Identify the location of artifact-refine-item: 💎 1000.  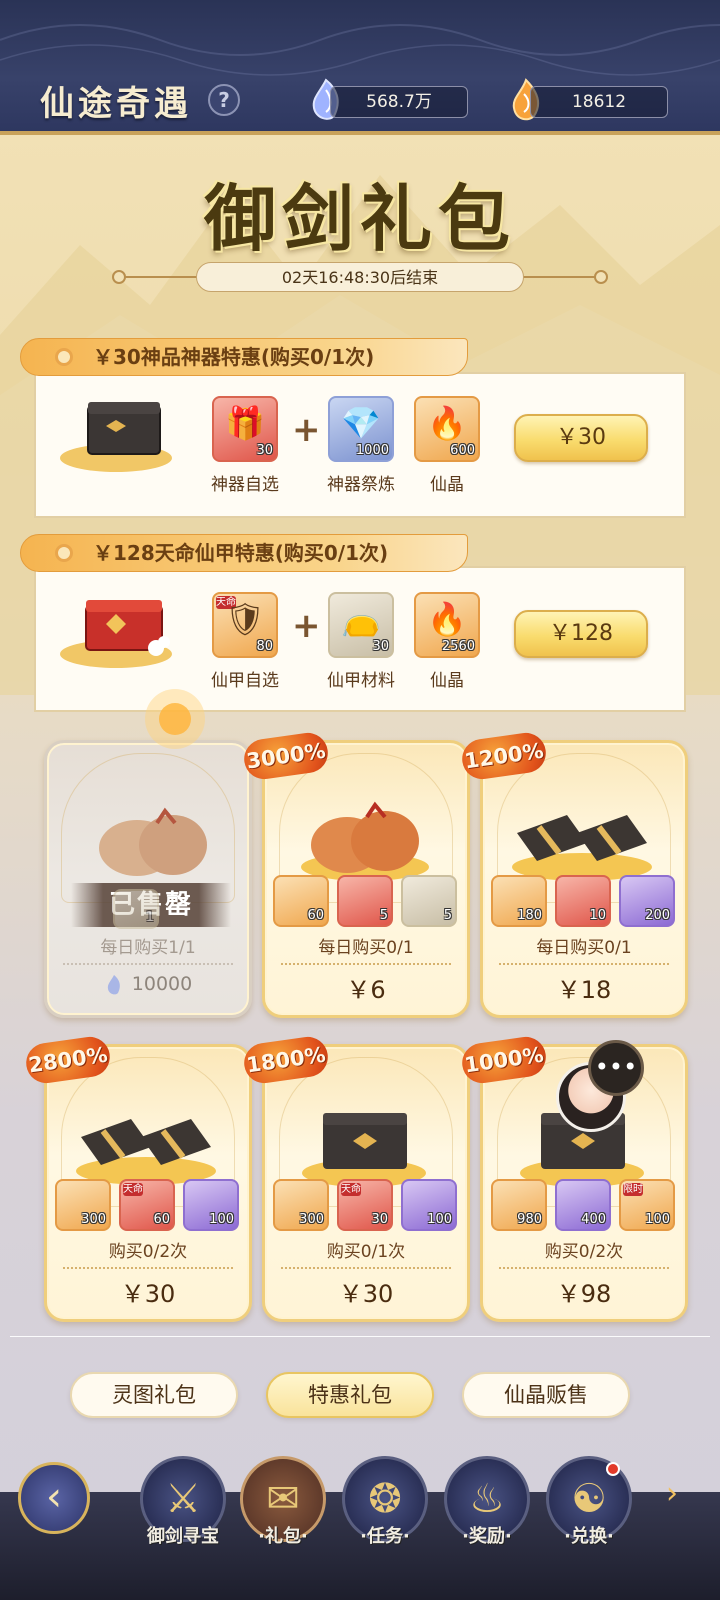
(361, 429).